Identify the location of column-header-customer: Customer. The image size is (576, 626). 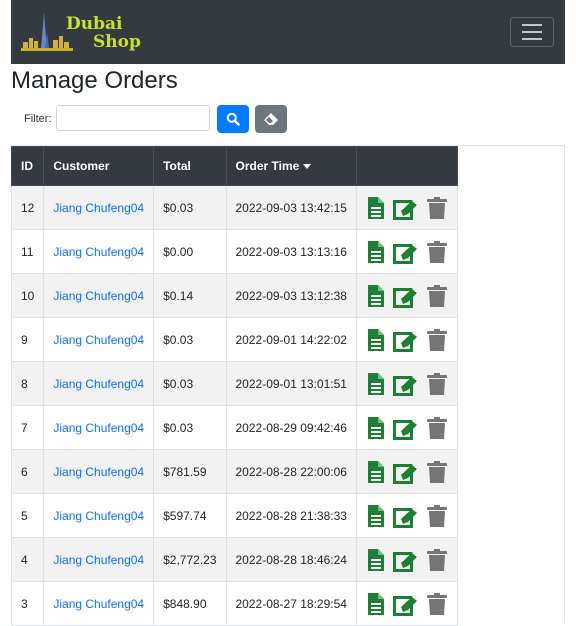
(99, 166).